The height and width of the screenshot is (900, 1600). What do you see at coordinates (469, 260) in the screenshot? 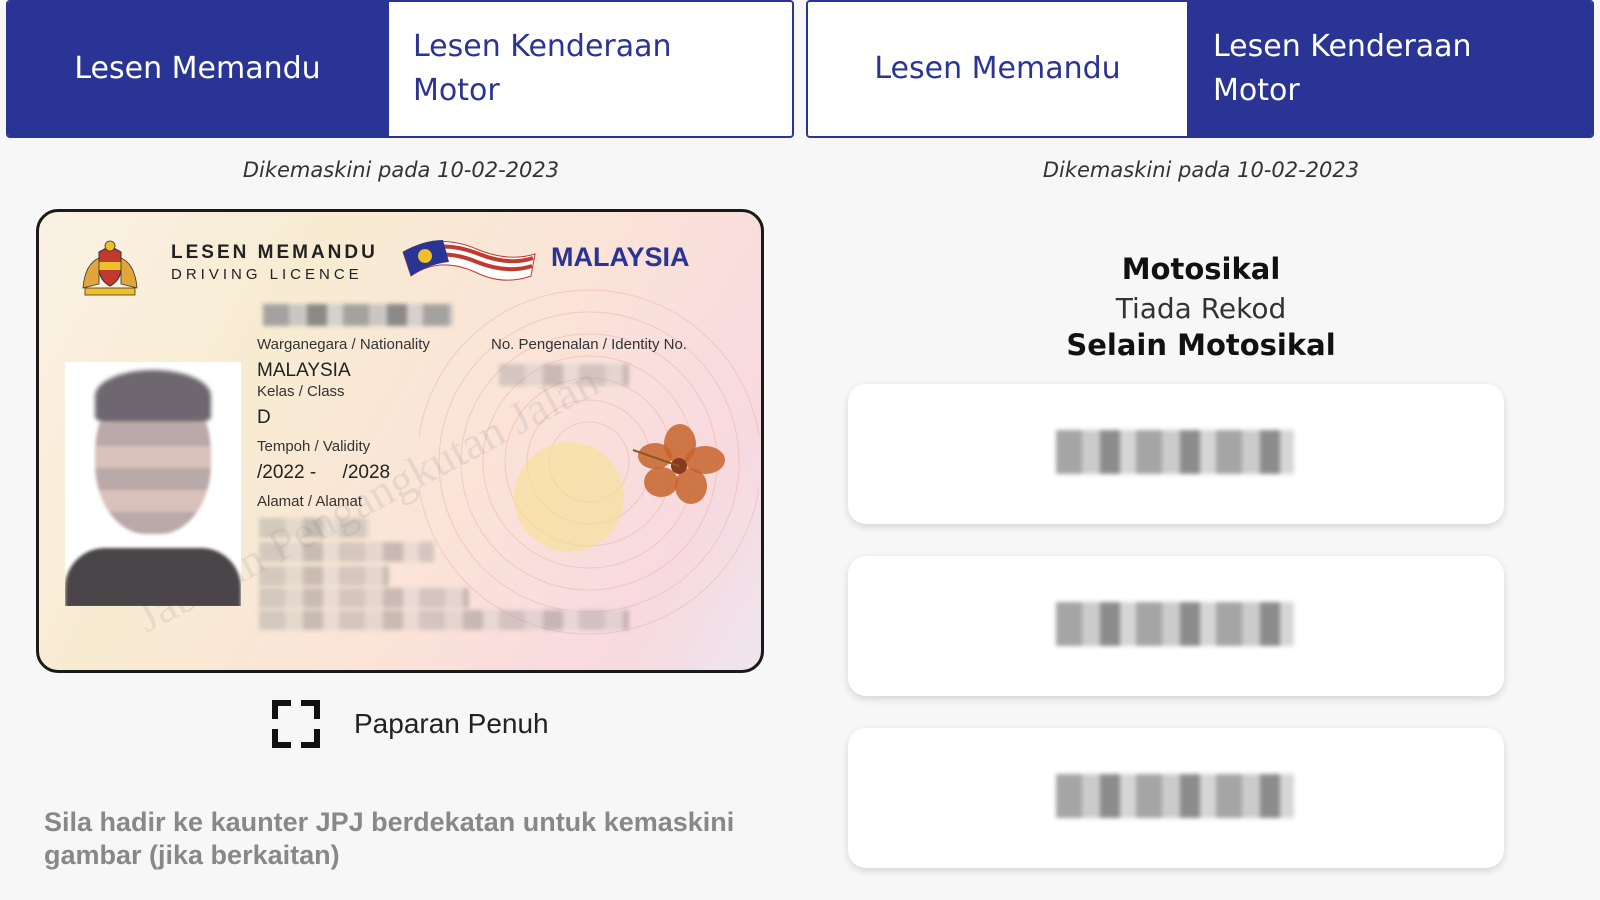
I see `malaysia-flag-icon` at bounding box center [469, 260].